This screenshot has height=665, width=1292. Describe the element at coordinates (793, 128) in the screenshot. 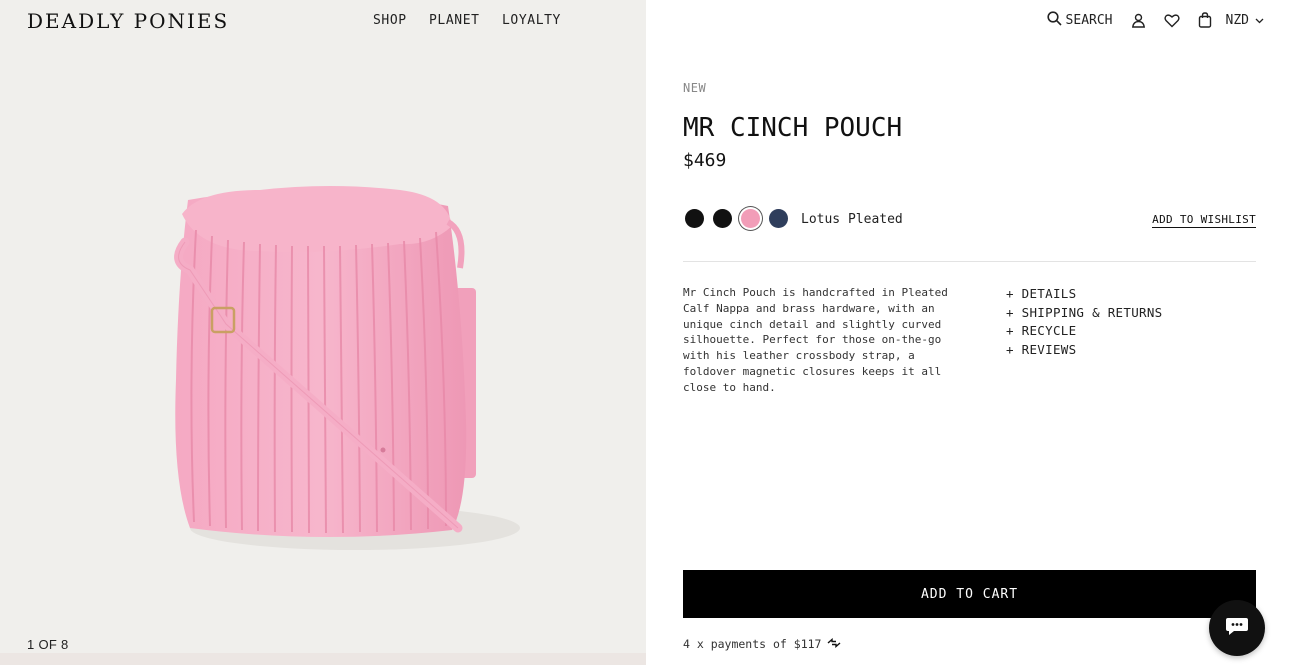

I see `product-title: MR CINCH POUCH` at that location.